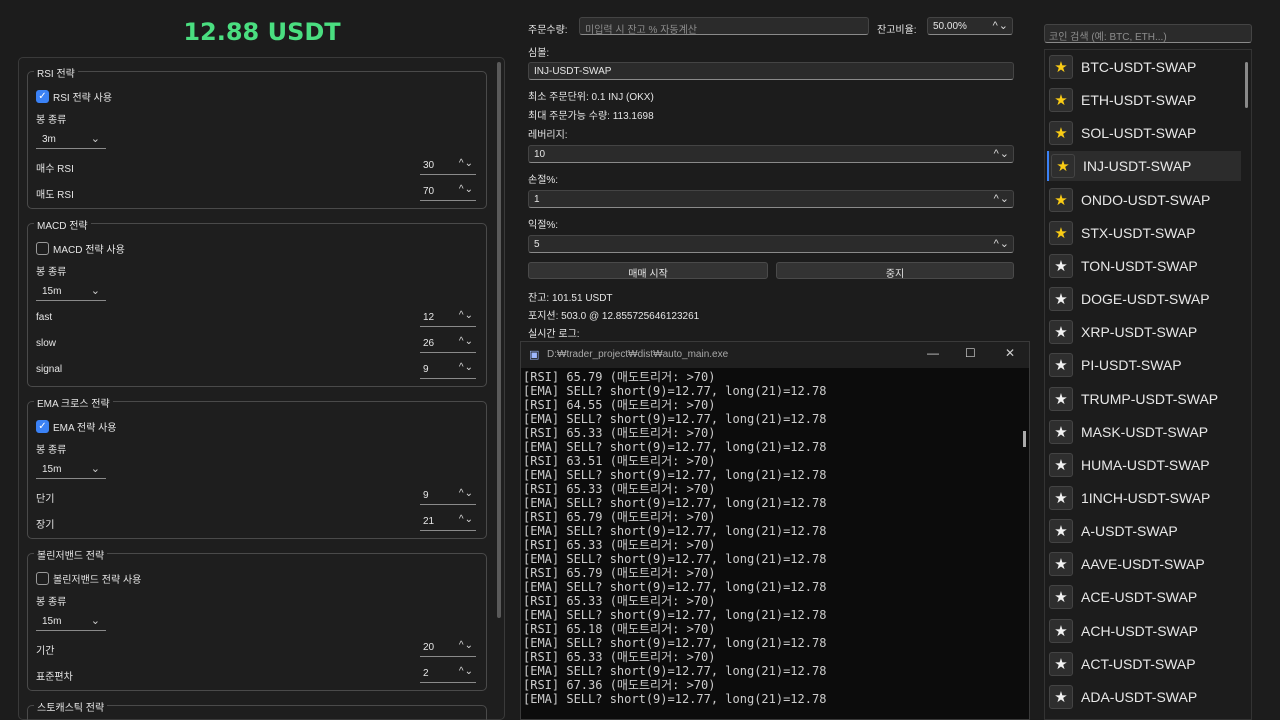  I want to click on coin-list-item: ★ INJ-USDT-SWAP, so click(1144, 166).